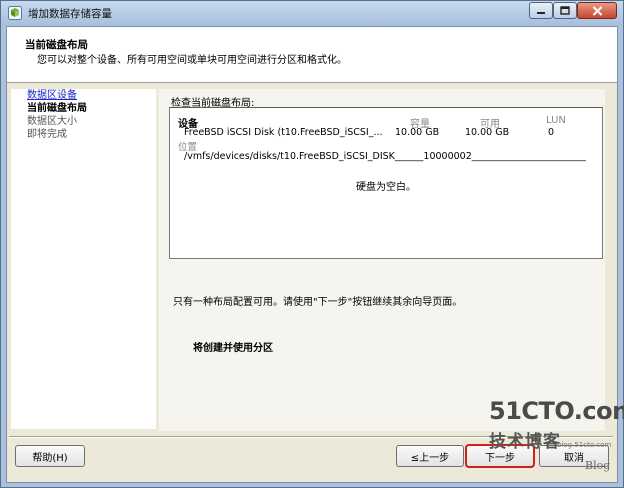 The image size is (624, 488). Describe the element at coordinates (15, 13) in the screenshot. I see `vsphere-app-icon` at that location.